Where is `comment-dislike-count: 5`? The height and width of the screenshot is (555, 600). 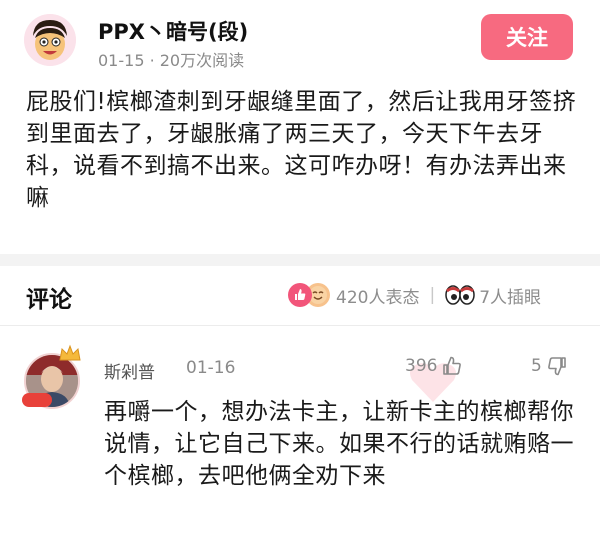
comment-dislike-count: 5 is located at coordinates (536, 366).